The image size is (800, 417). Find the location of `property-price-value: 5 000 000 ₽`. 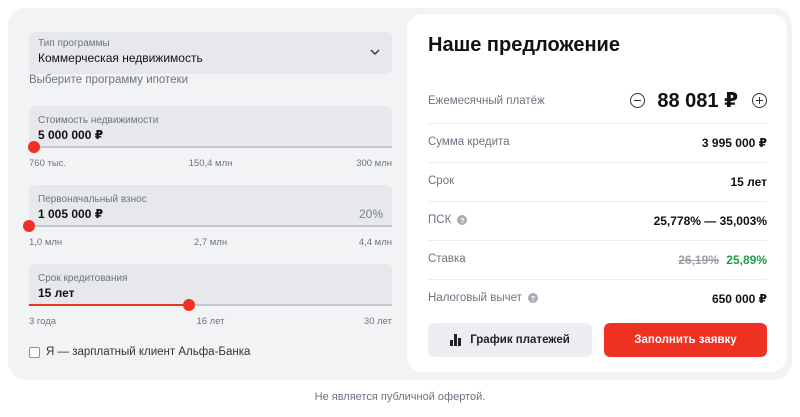

property-price-value: 5 000 000 ₽ is located at coordinates (70, 135).